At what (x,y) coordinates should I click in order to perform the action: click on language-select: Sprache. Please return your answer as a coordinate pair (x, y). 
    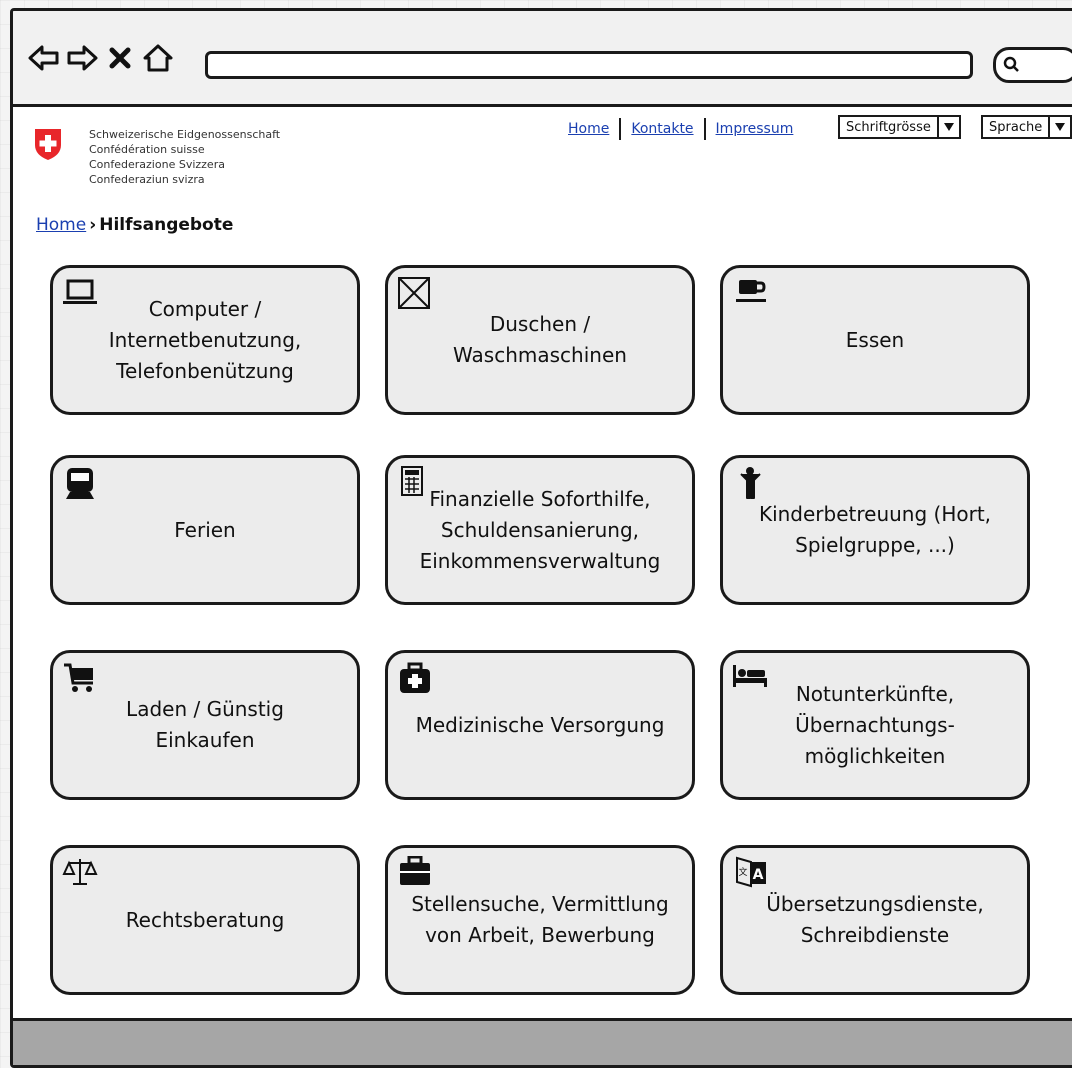
    Looking at the image, I should click on (1026, 127).